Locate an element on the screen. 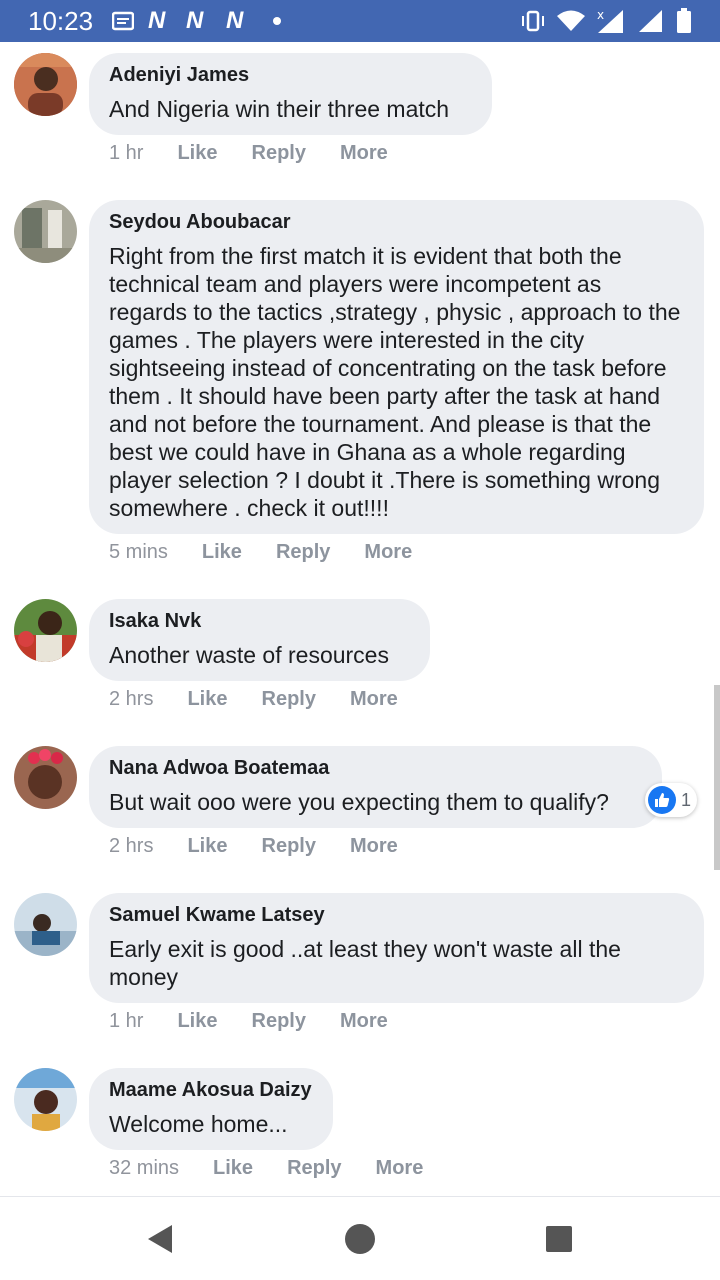 The height and width of the screenshot is (1280, 720). status-bar: 10:23 N N N x is located at coordinates (360, 21).